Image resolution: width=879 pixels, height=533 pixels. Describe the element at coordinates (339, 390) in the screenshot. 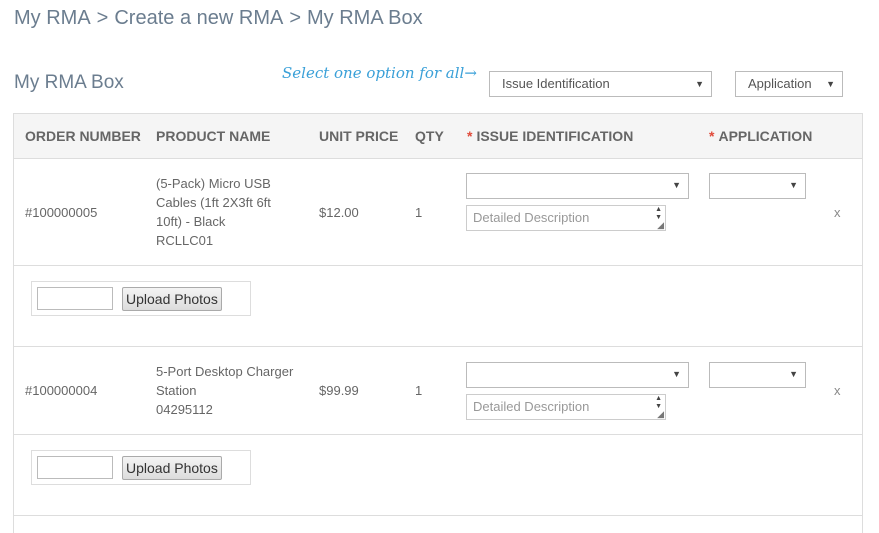

I see `unit-price: $99.99` at that location.